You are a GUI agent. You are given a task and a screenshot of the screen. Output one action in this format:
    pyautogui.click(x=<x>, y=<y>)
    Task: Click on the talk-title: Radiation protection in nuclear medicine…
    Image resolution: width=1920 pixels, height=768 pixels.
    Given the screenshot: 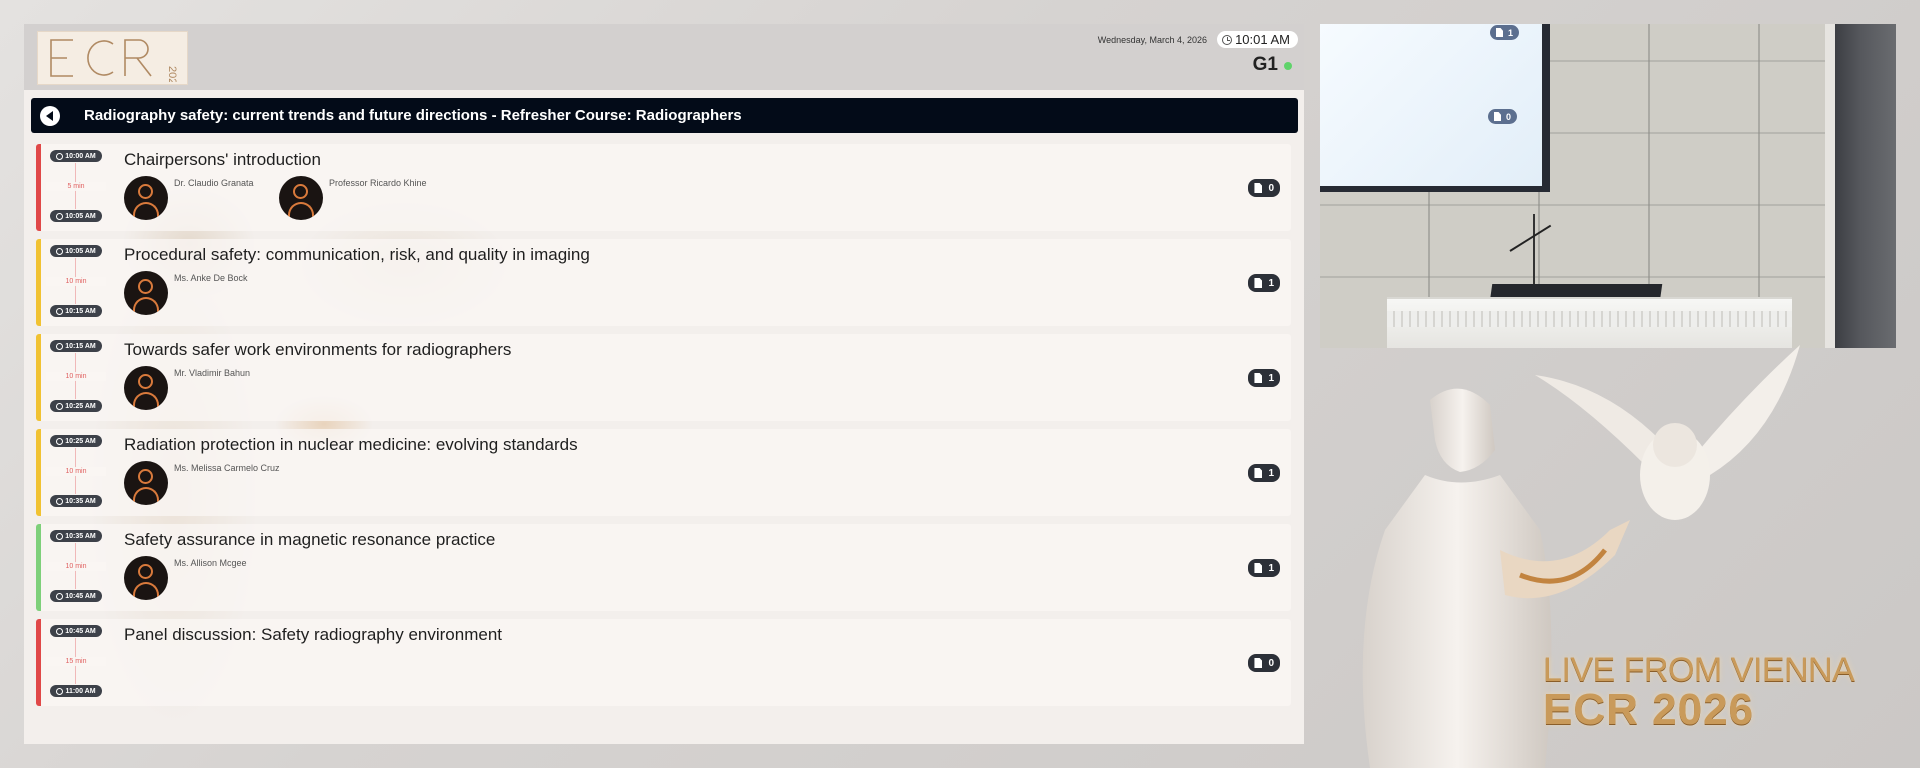 What is the action you would take?
    pyautogui.click(x=351, y=444)
    